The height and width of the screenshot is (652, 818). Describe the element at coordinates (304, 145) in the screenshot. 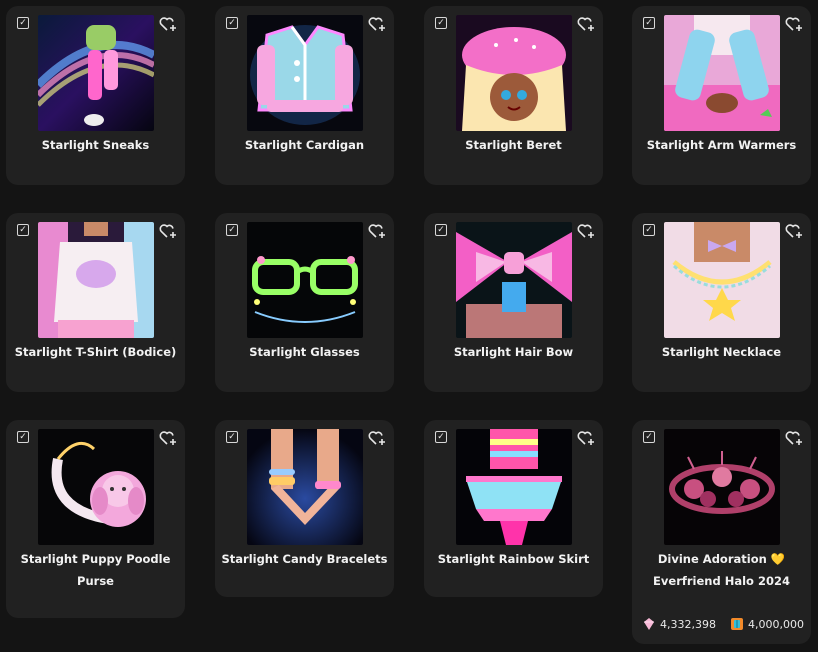

I see `item-name: Starlight Cardigan` at that location.